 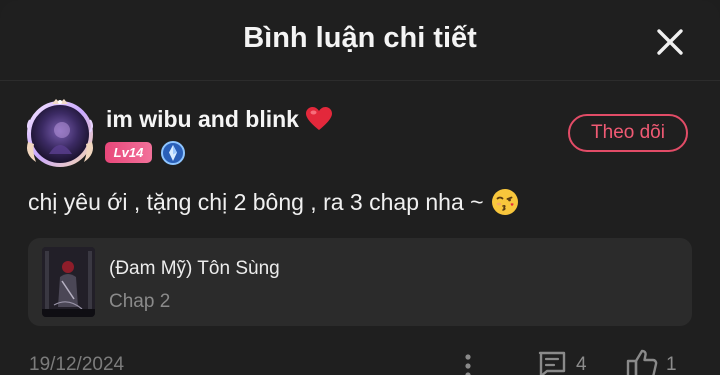 I want to click on reply-count: 4, so click(x=581, y=364).